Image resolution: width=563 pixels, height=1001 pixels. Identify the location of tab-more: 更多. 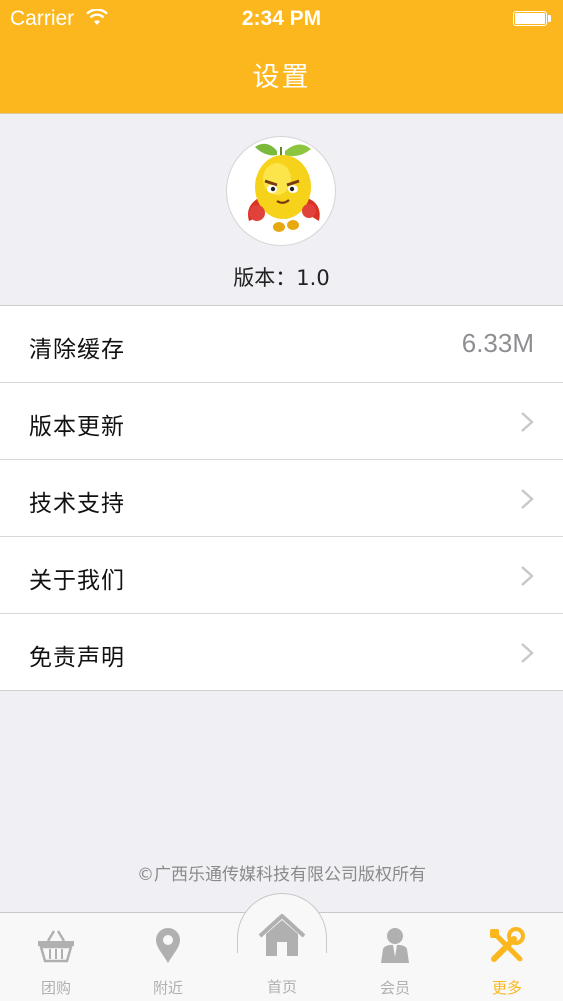
(507, 957).